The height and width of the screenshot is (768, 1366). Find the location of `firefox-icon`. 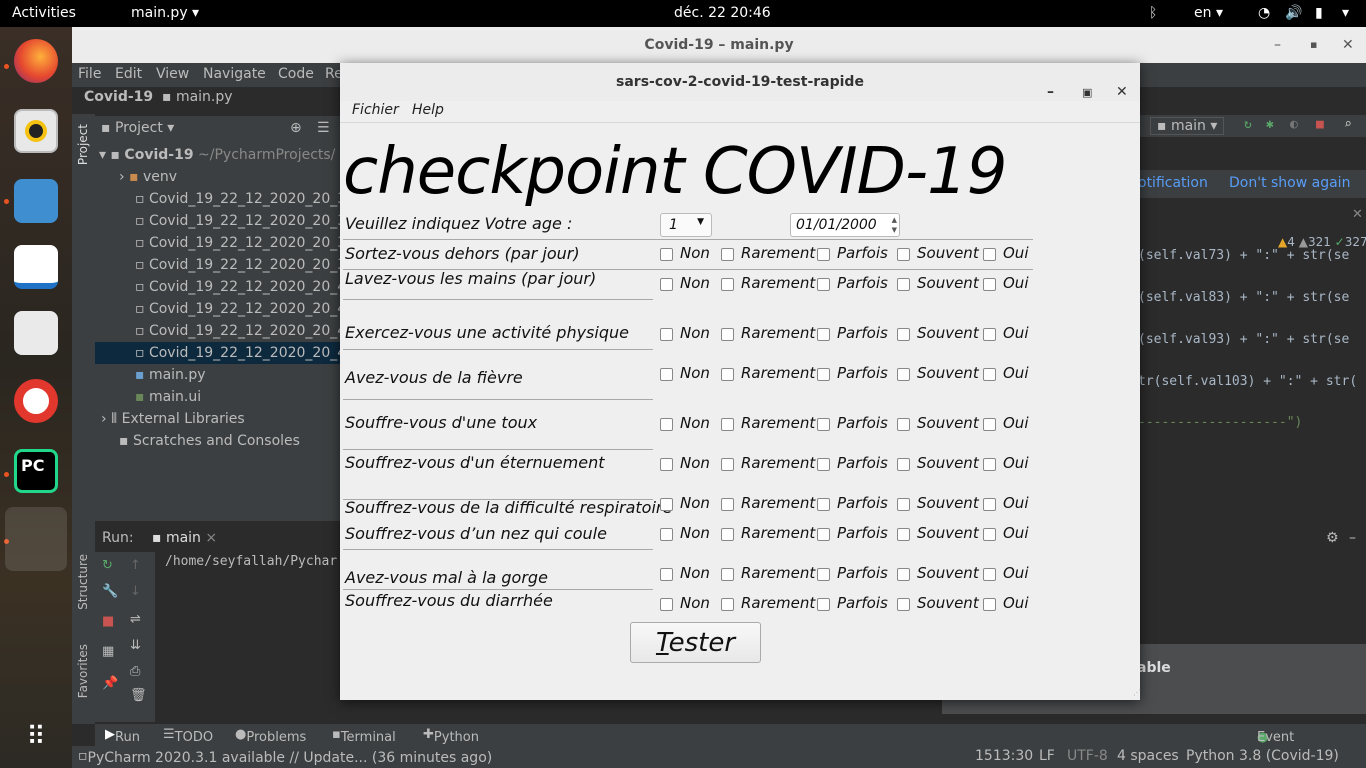

firefox-icon is located at coordinates (36, 61).